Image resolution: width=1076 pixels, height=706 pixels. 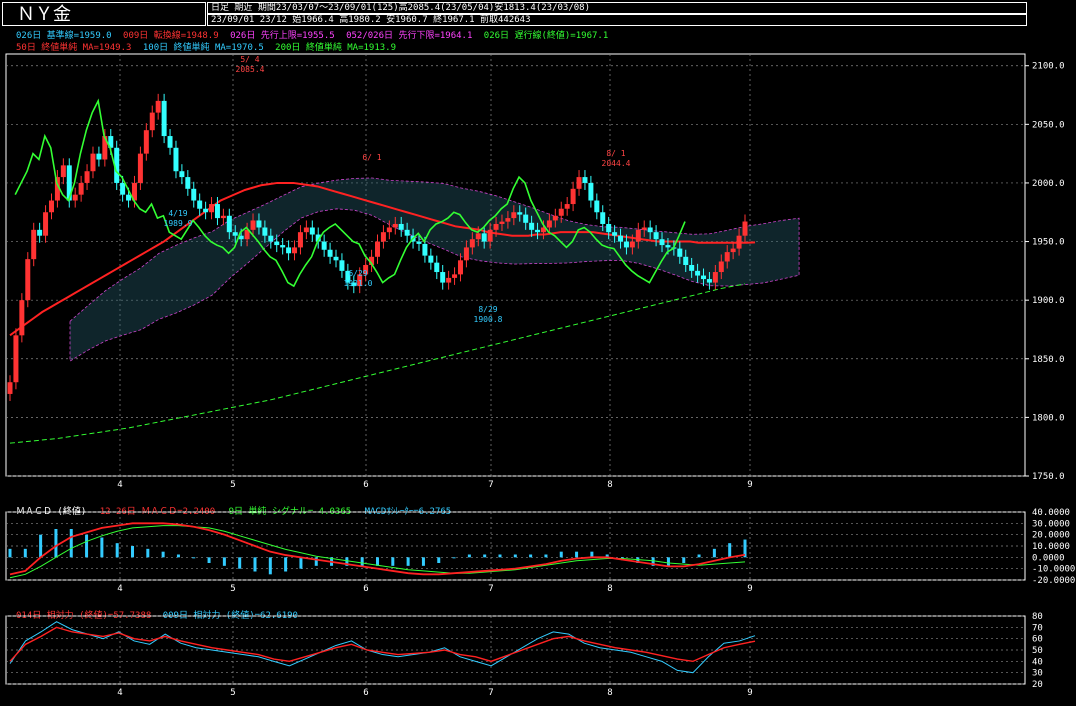 What do you see at coordinates (615, 153) in the screenshot?
I see `annotation-date: 8/ 1` at bounding box center [615, 153].